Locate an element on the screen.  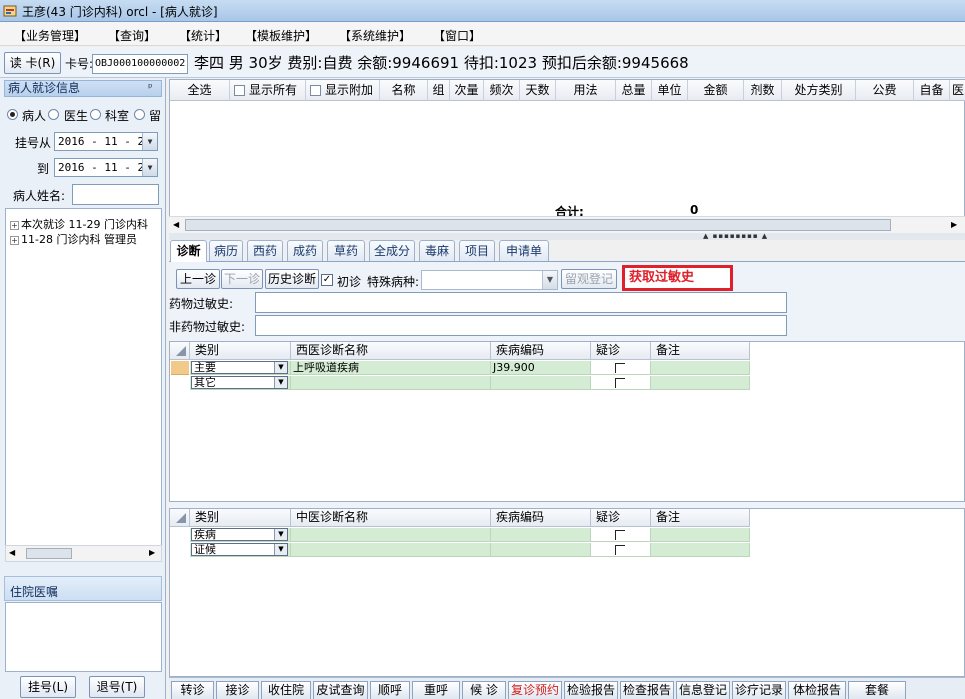
col-disease-code: 疾病编码 is located at coordinates (541, 351).